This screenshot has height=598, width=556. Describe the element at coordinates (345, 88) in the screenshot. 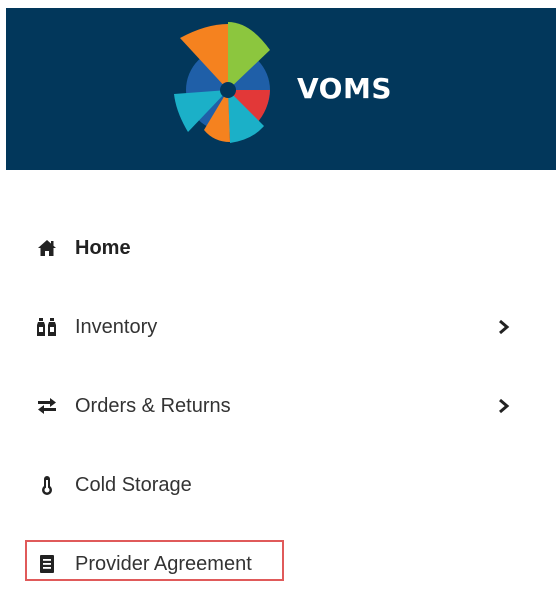

I see `brand-name: VOMS` at that location.